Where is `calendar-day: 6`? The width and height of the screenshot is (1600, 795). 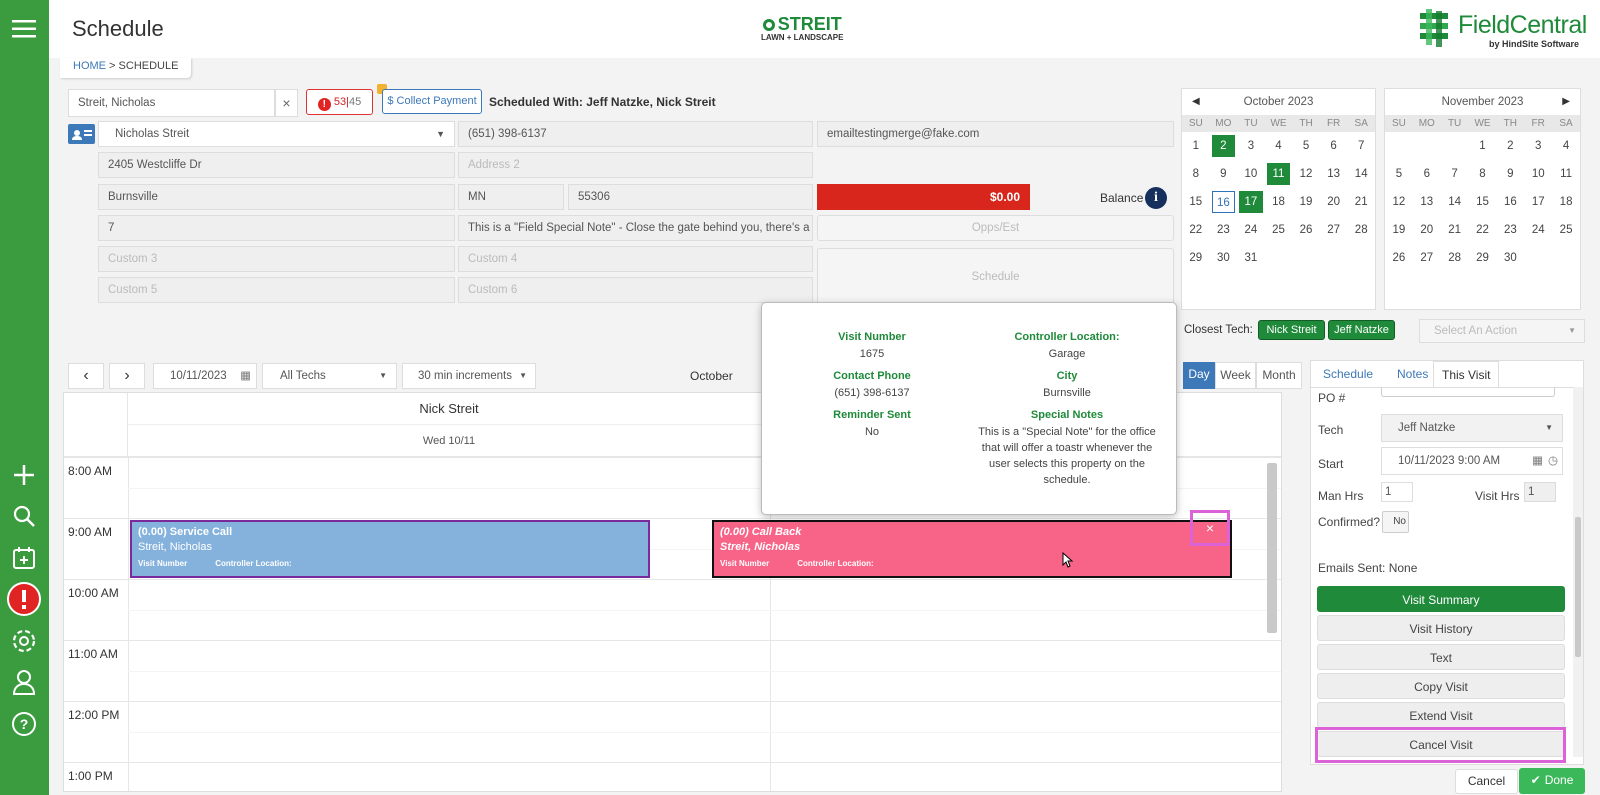
calendar-day: 6 is located at coordinates (1334, 146).